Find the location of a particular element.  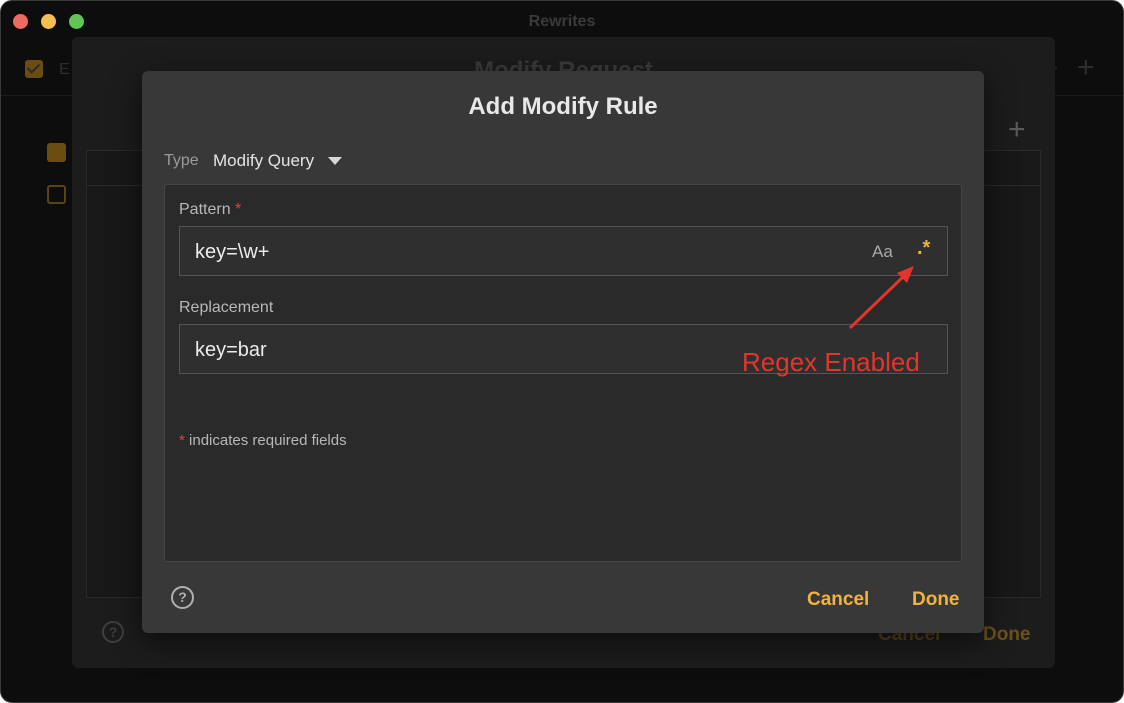

pattern-label-text: Pattern is located at coordinates (205, 209).